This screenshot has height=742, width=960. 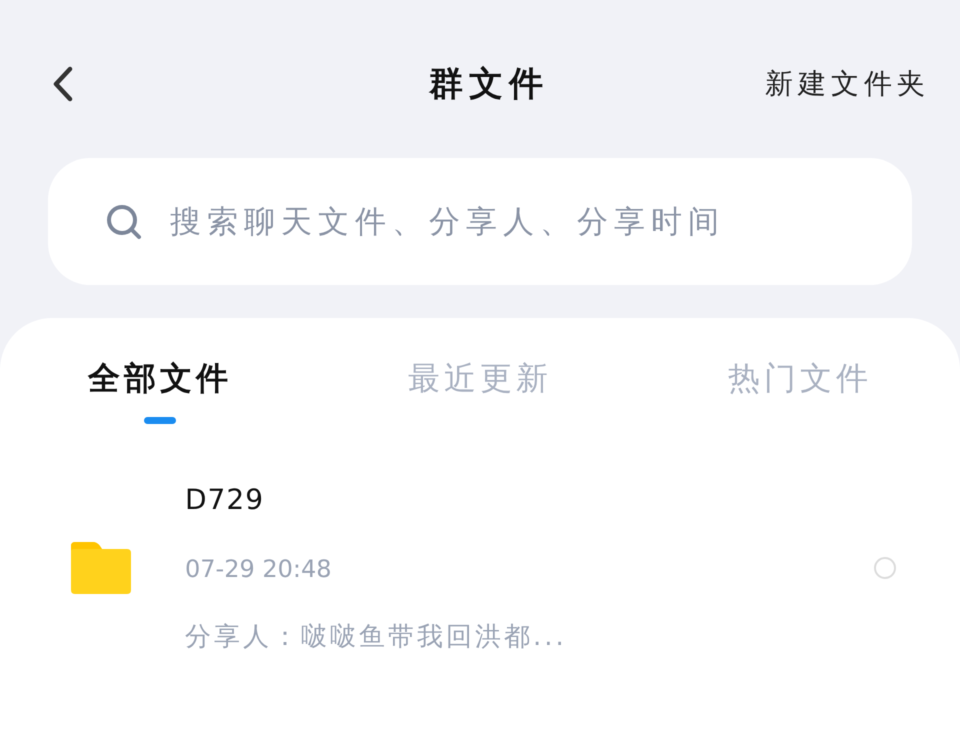 What do you see at coordinates (101, 568) in the screenshot?
I see `folder-icon` at bounding box center [101, 568].